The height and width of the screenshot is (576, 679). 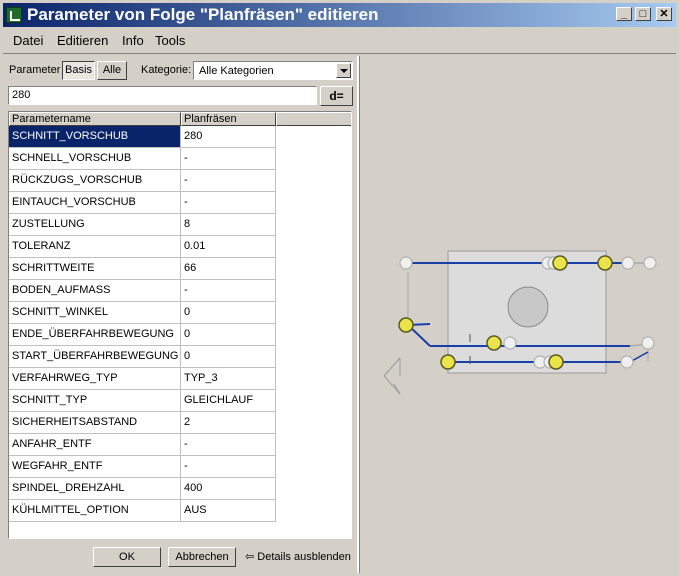 I want to click on minimize-button: _, so click(x=624, y=14).